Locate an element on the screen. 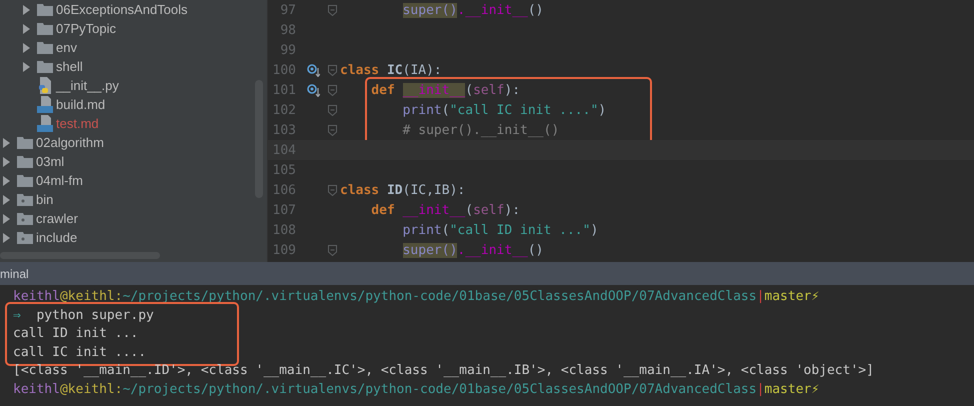 This screenshot has height=406, width=974. python-file-icon is located at coordinates (45, 85).